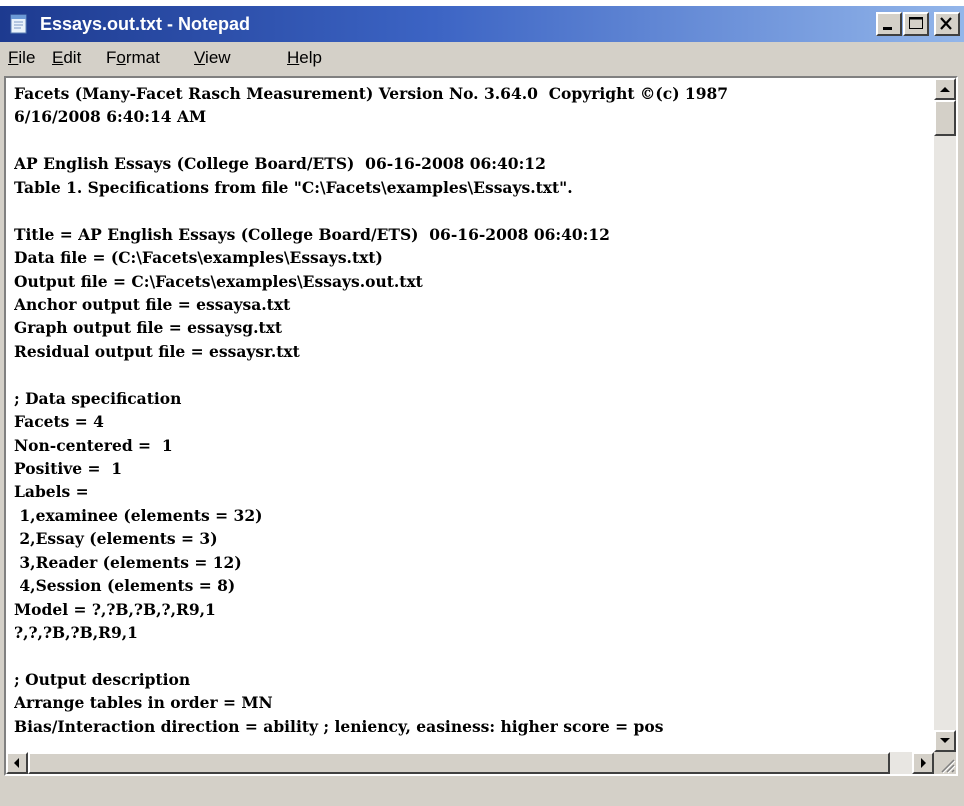  I want to click on window-title: Essays.out.txt - Notepad, so click(145, 24).